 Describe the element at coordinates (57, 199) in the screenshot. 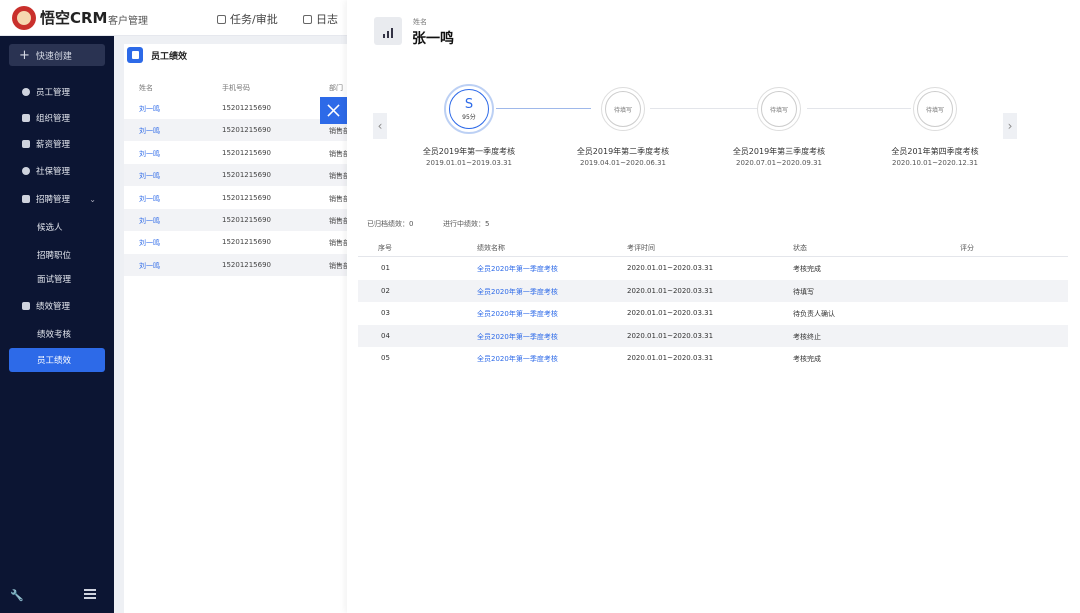

I see `sidebar-item-recruitment: 招聘管理 ⌄` at that location.